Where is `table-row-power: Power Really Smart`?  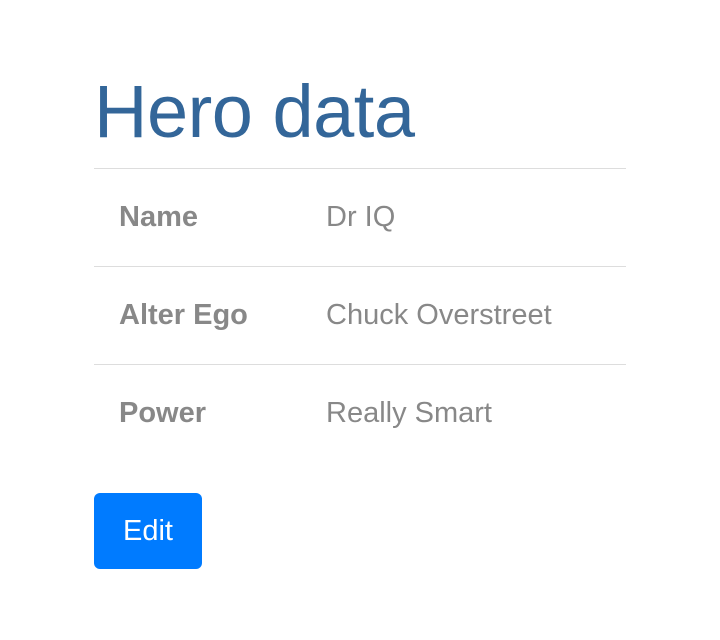
table-row-power: Power Really Smart is located at coordinates (360, 413).